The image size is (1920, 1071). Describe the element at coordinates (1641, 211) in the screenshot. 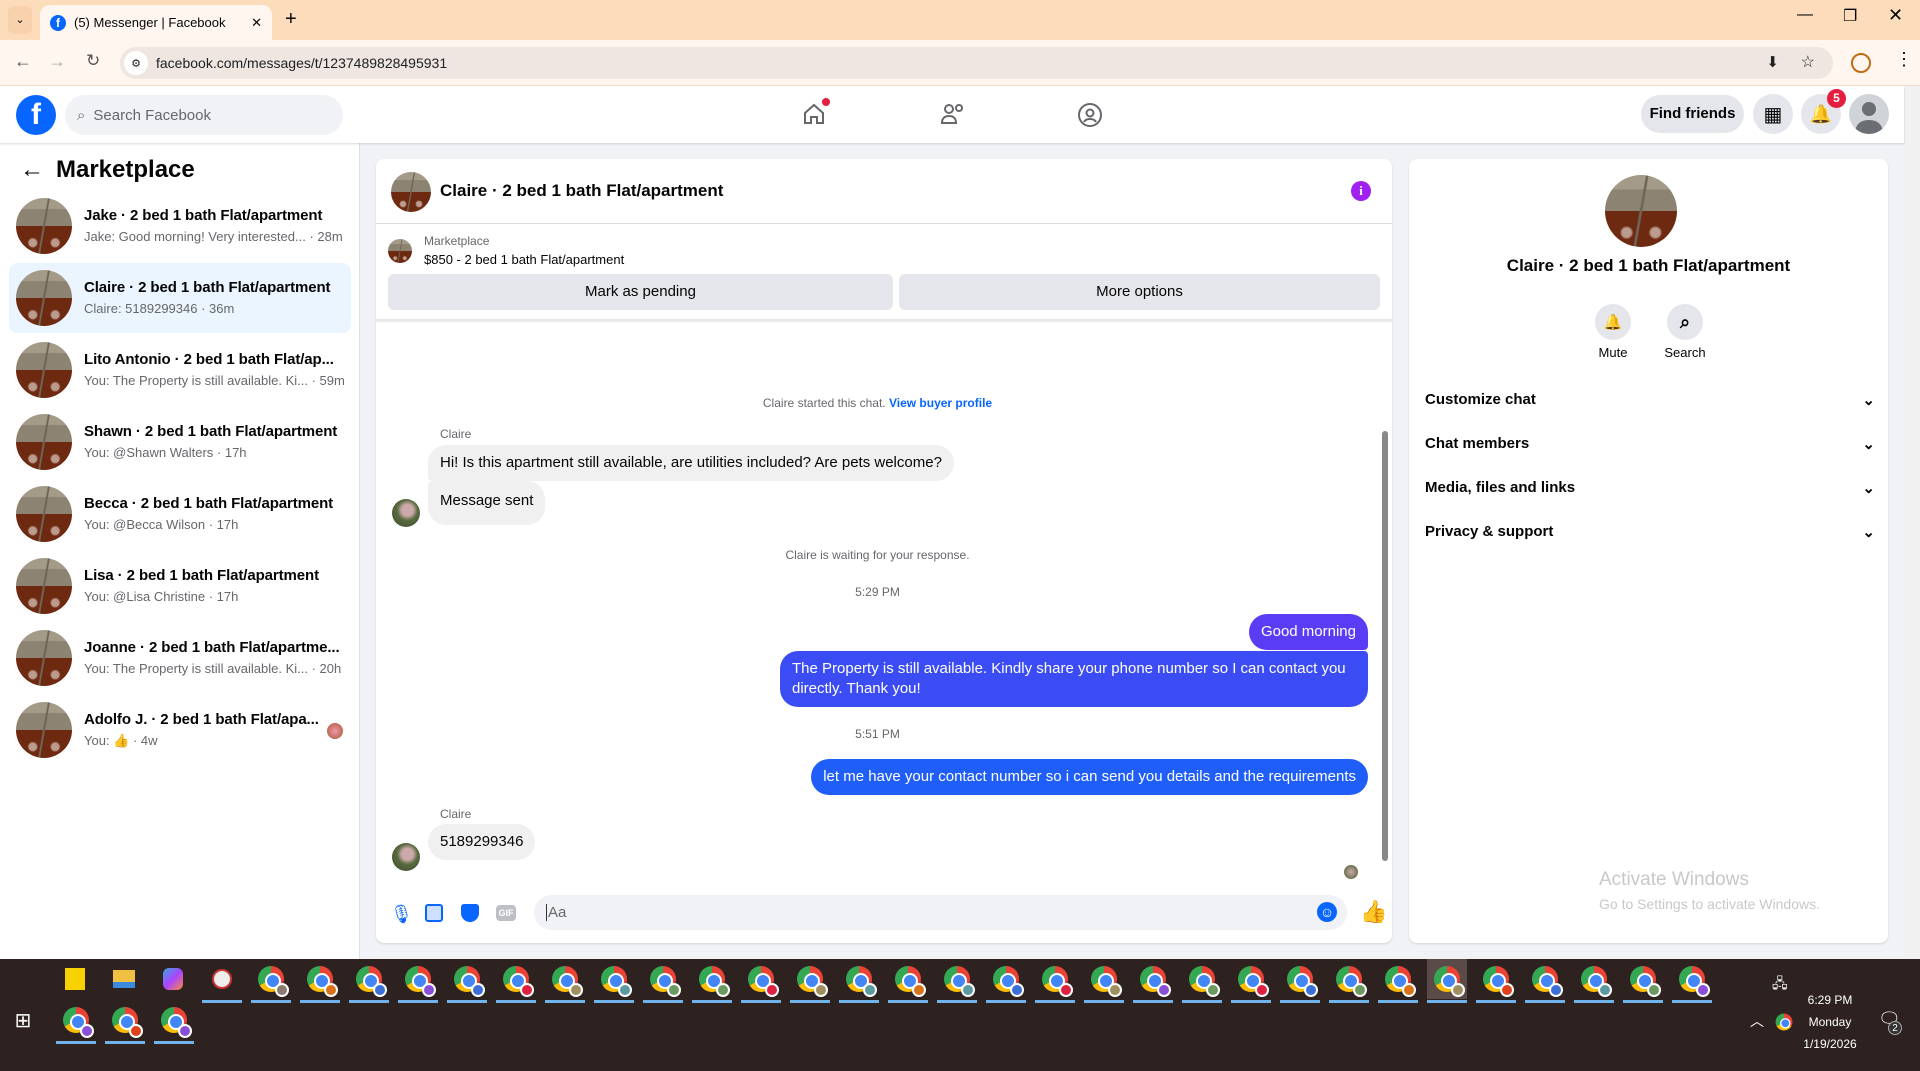

I see `info-avatar` at that location.